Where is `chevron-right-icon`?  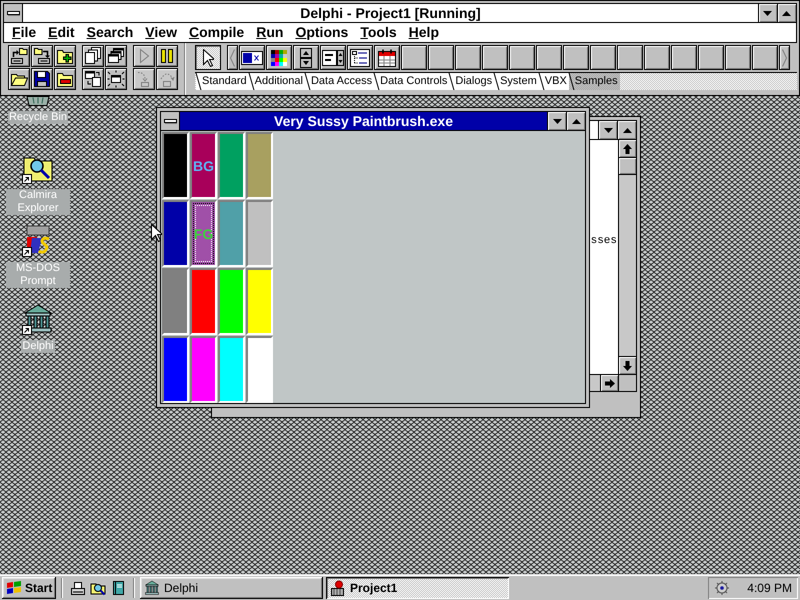
chevron-right-icon is located at coordinates (784, 57).